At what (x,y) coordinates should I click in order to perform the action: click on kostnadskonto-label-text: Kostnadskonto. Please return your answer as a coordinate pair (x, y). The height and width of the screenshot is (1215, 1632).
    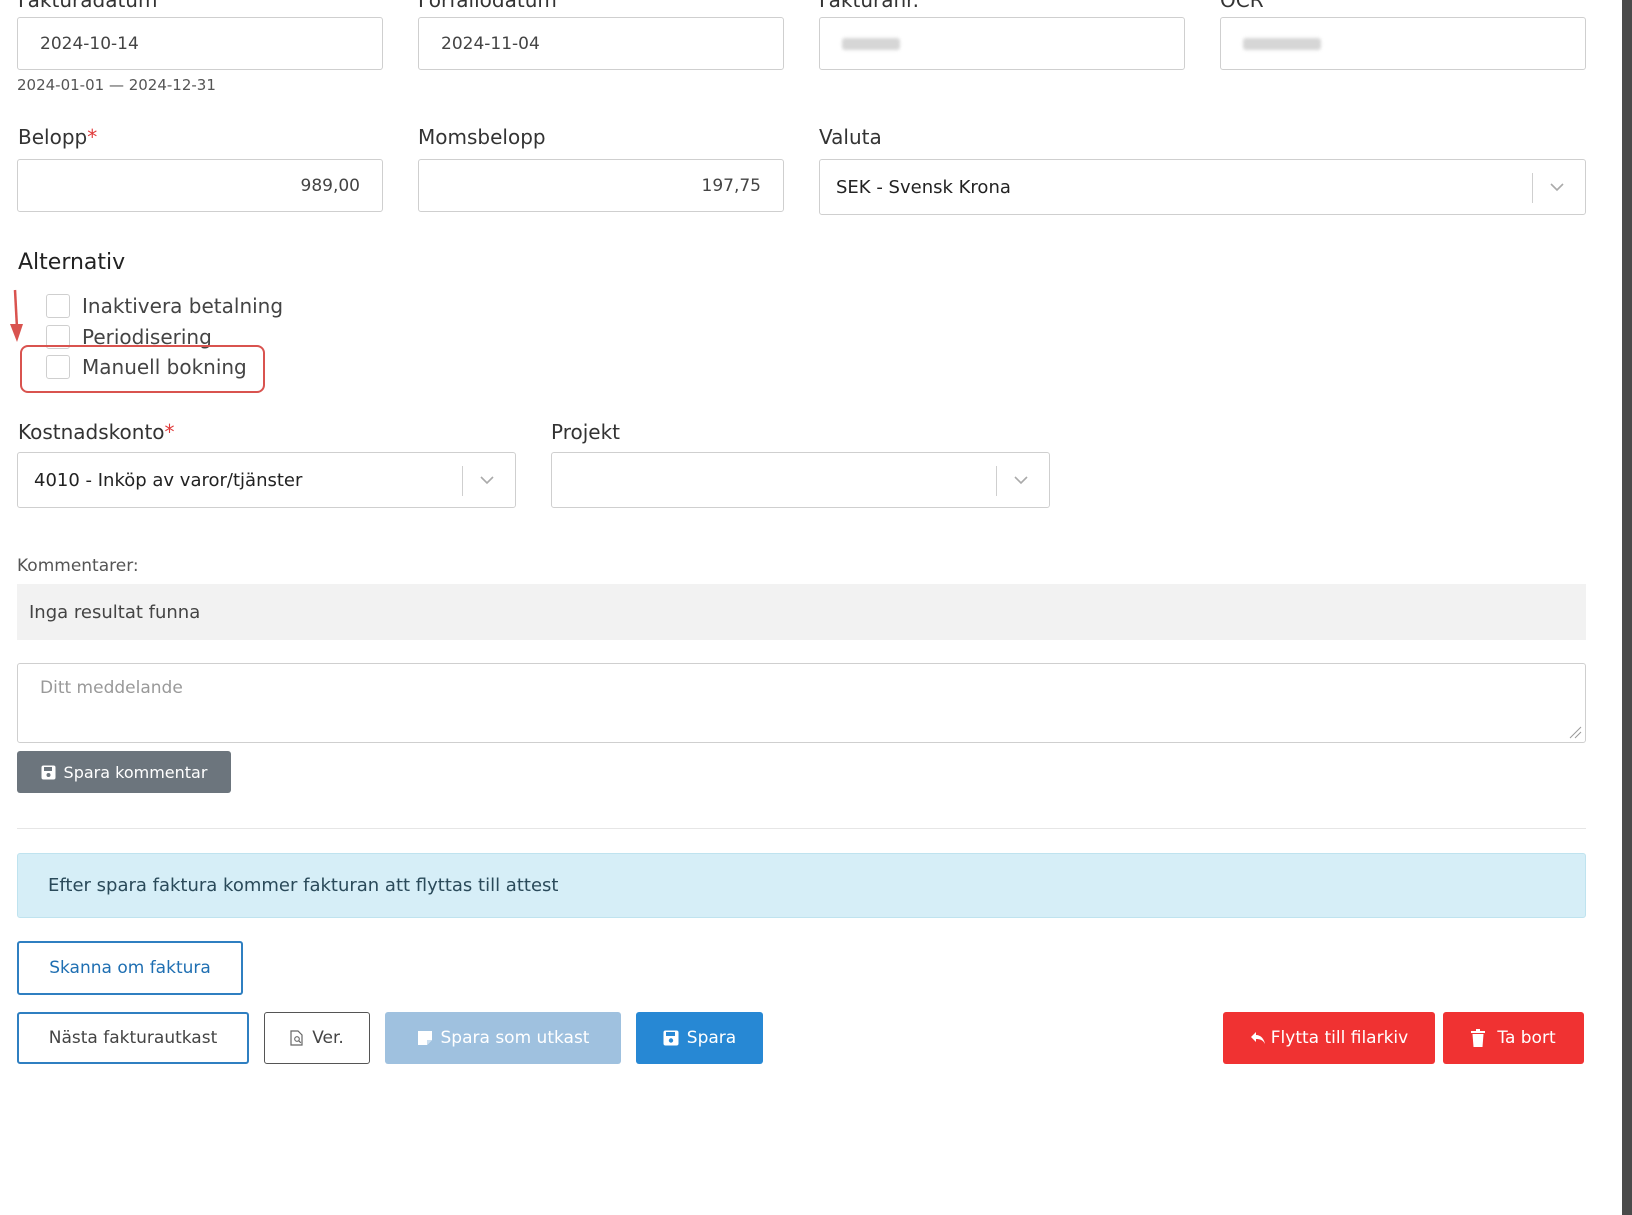
    Looking at the image, I should click on (91, 432).